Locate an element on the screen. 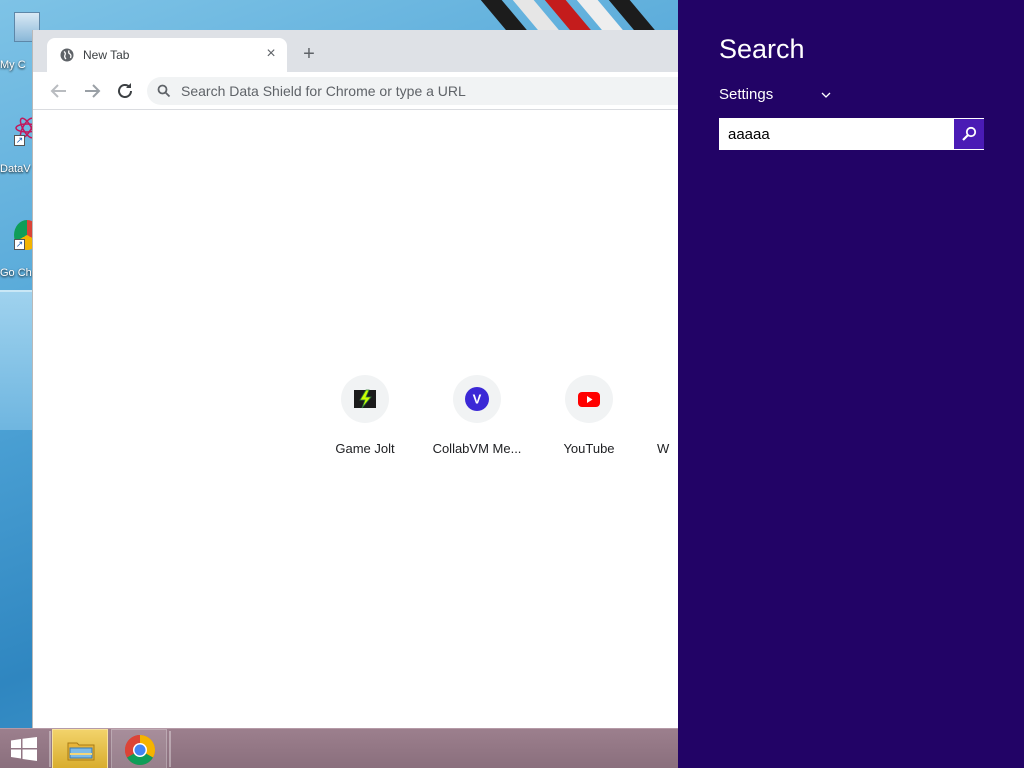 This screenshot has height=768, width=1024. collabvm-glyph: V is located at coordinates (477, 399).